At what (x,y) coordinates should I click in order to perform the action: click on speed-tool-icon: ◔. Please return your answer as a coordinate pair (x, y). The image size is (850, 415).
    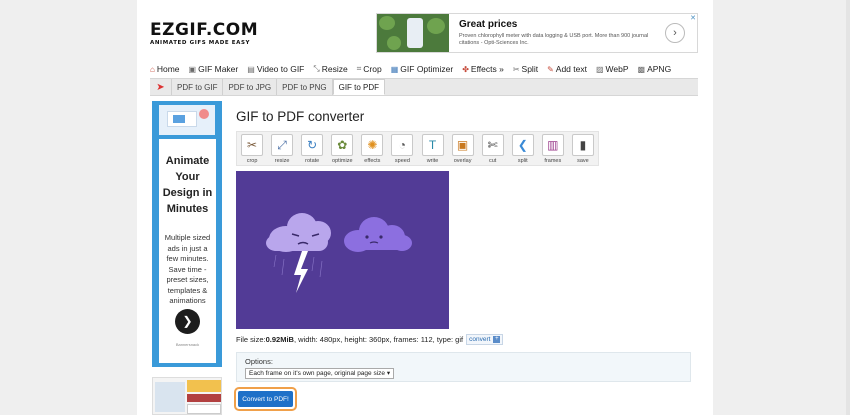
    Looking at the image, I should click on (402, 145).